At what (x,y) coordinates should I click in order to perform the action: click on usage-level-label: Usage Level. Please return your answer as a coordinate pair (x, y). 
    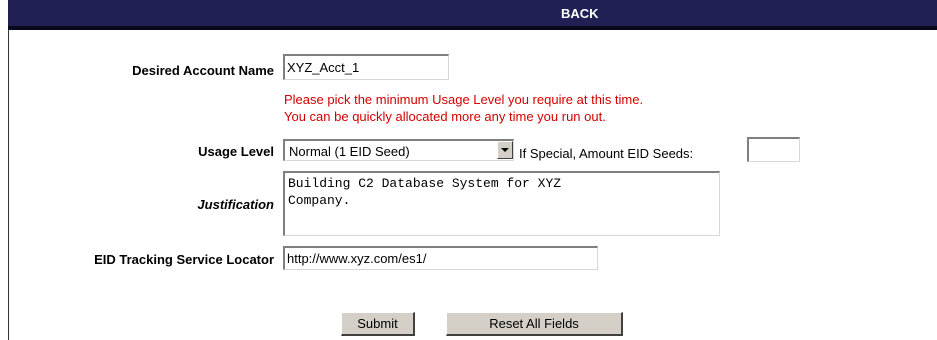
    Looking at the image, I should click on (236, 151).